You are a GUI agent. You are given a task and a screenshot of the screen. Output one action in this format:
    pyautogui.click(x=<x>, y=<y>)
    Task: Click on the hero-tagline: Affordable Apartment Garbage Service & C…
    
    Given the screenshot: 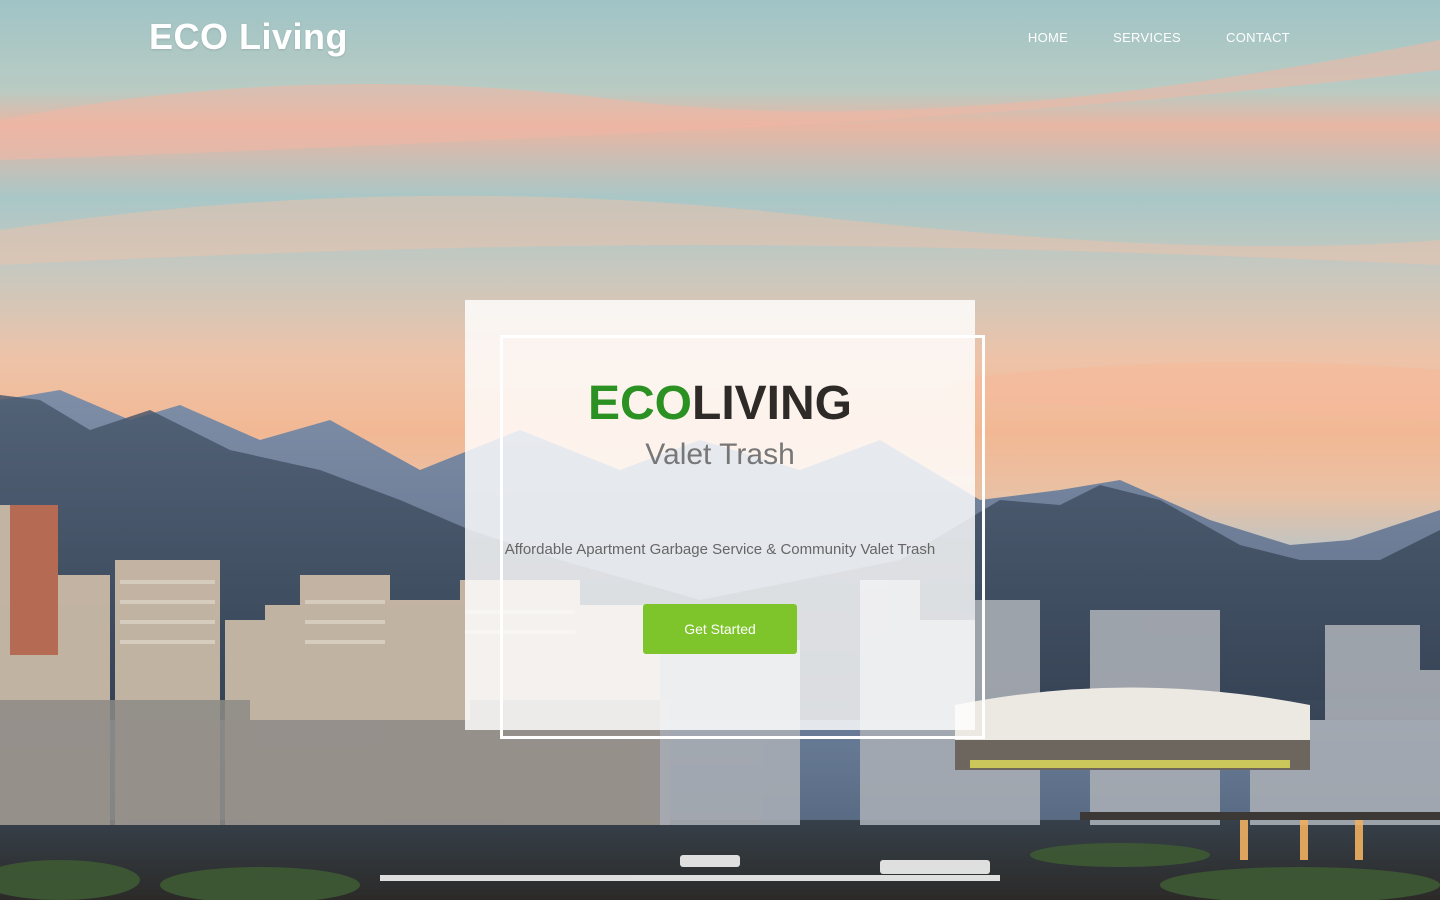 What is the action you would take?
    pyautogui.click(x=720, y=549)
    